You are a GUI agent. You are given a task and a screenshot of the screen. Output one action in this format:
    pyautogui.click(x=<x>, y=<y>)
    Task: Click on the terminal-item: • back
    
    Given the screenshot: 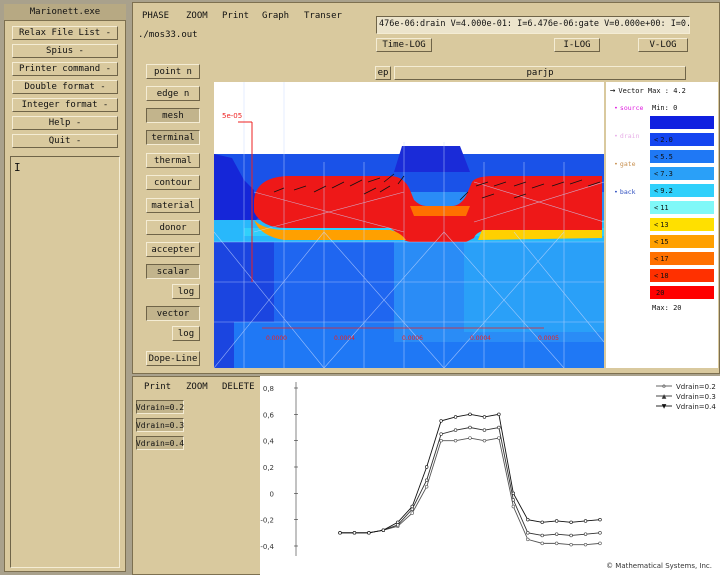 What is the action you would take?
    pyautogui.click(x=625, y=192)
    